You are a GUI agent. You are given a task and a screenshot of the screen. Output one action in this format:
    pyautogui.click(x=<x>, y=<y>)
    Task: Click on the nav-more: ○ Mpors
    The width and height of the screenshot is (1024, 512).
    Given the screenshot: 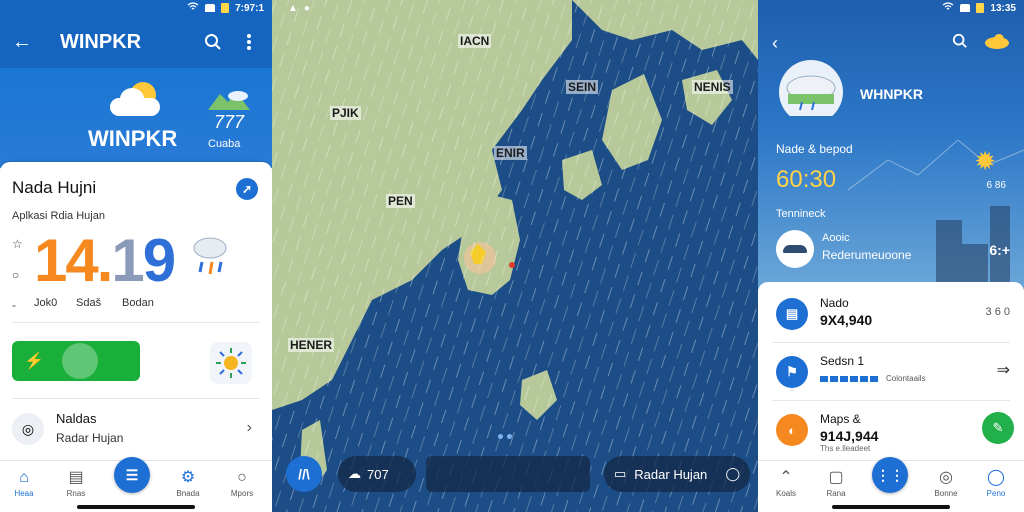 What is the action you would take?
    pyautogui.click(x=242, y=482)
    